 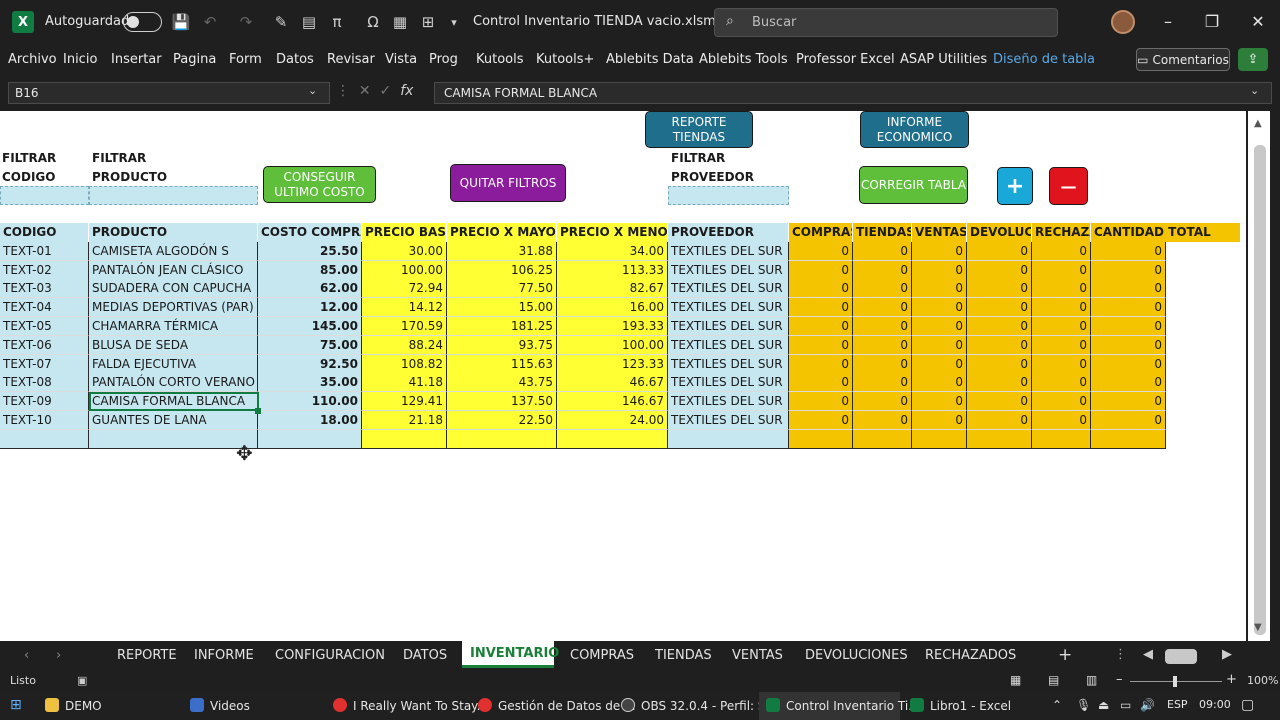 I want to click on minimize-icon: –, so click(x=1168, y=22).